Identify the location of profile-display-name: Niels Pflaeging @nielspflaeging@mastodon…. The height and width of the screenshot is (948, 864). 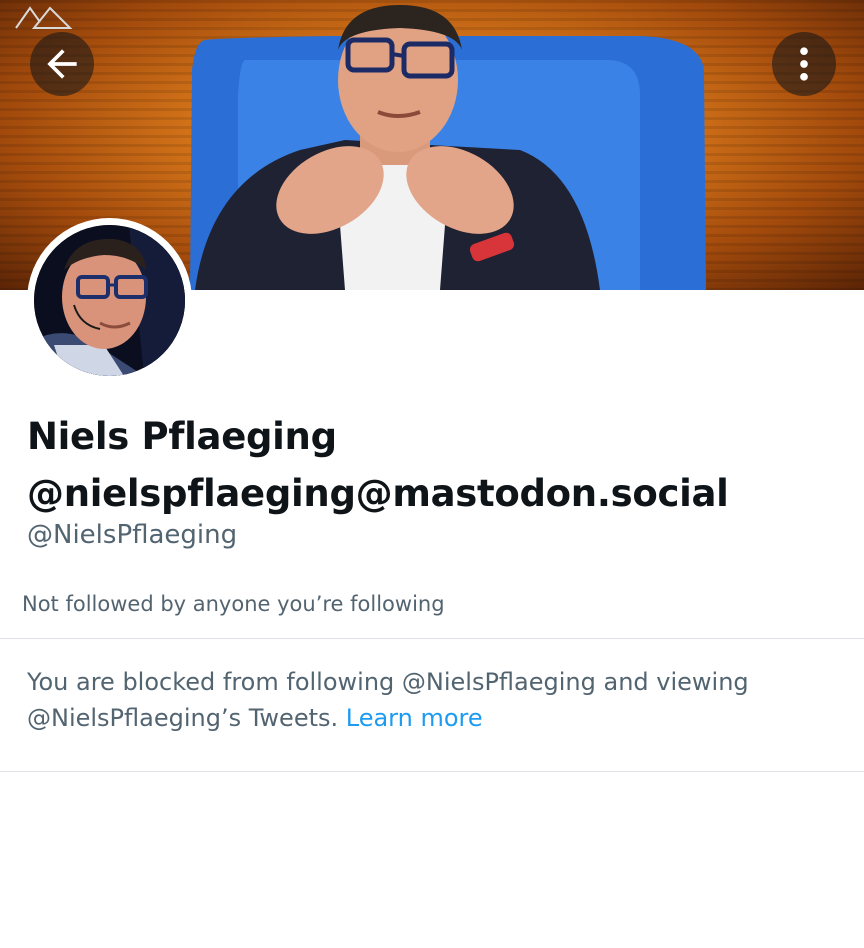
(437, 465).